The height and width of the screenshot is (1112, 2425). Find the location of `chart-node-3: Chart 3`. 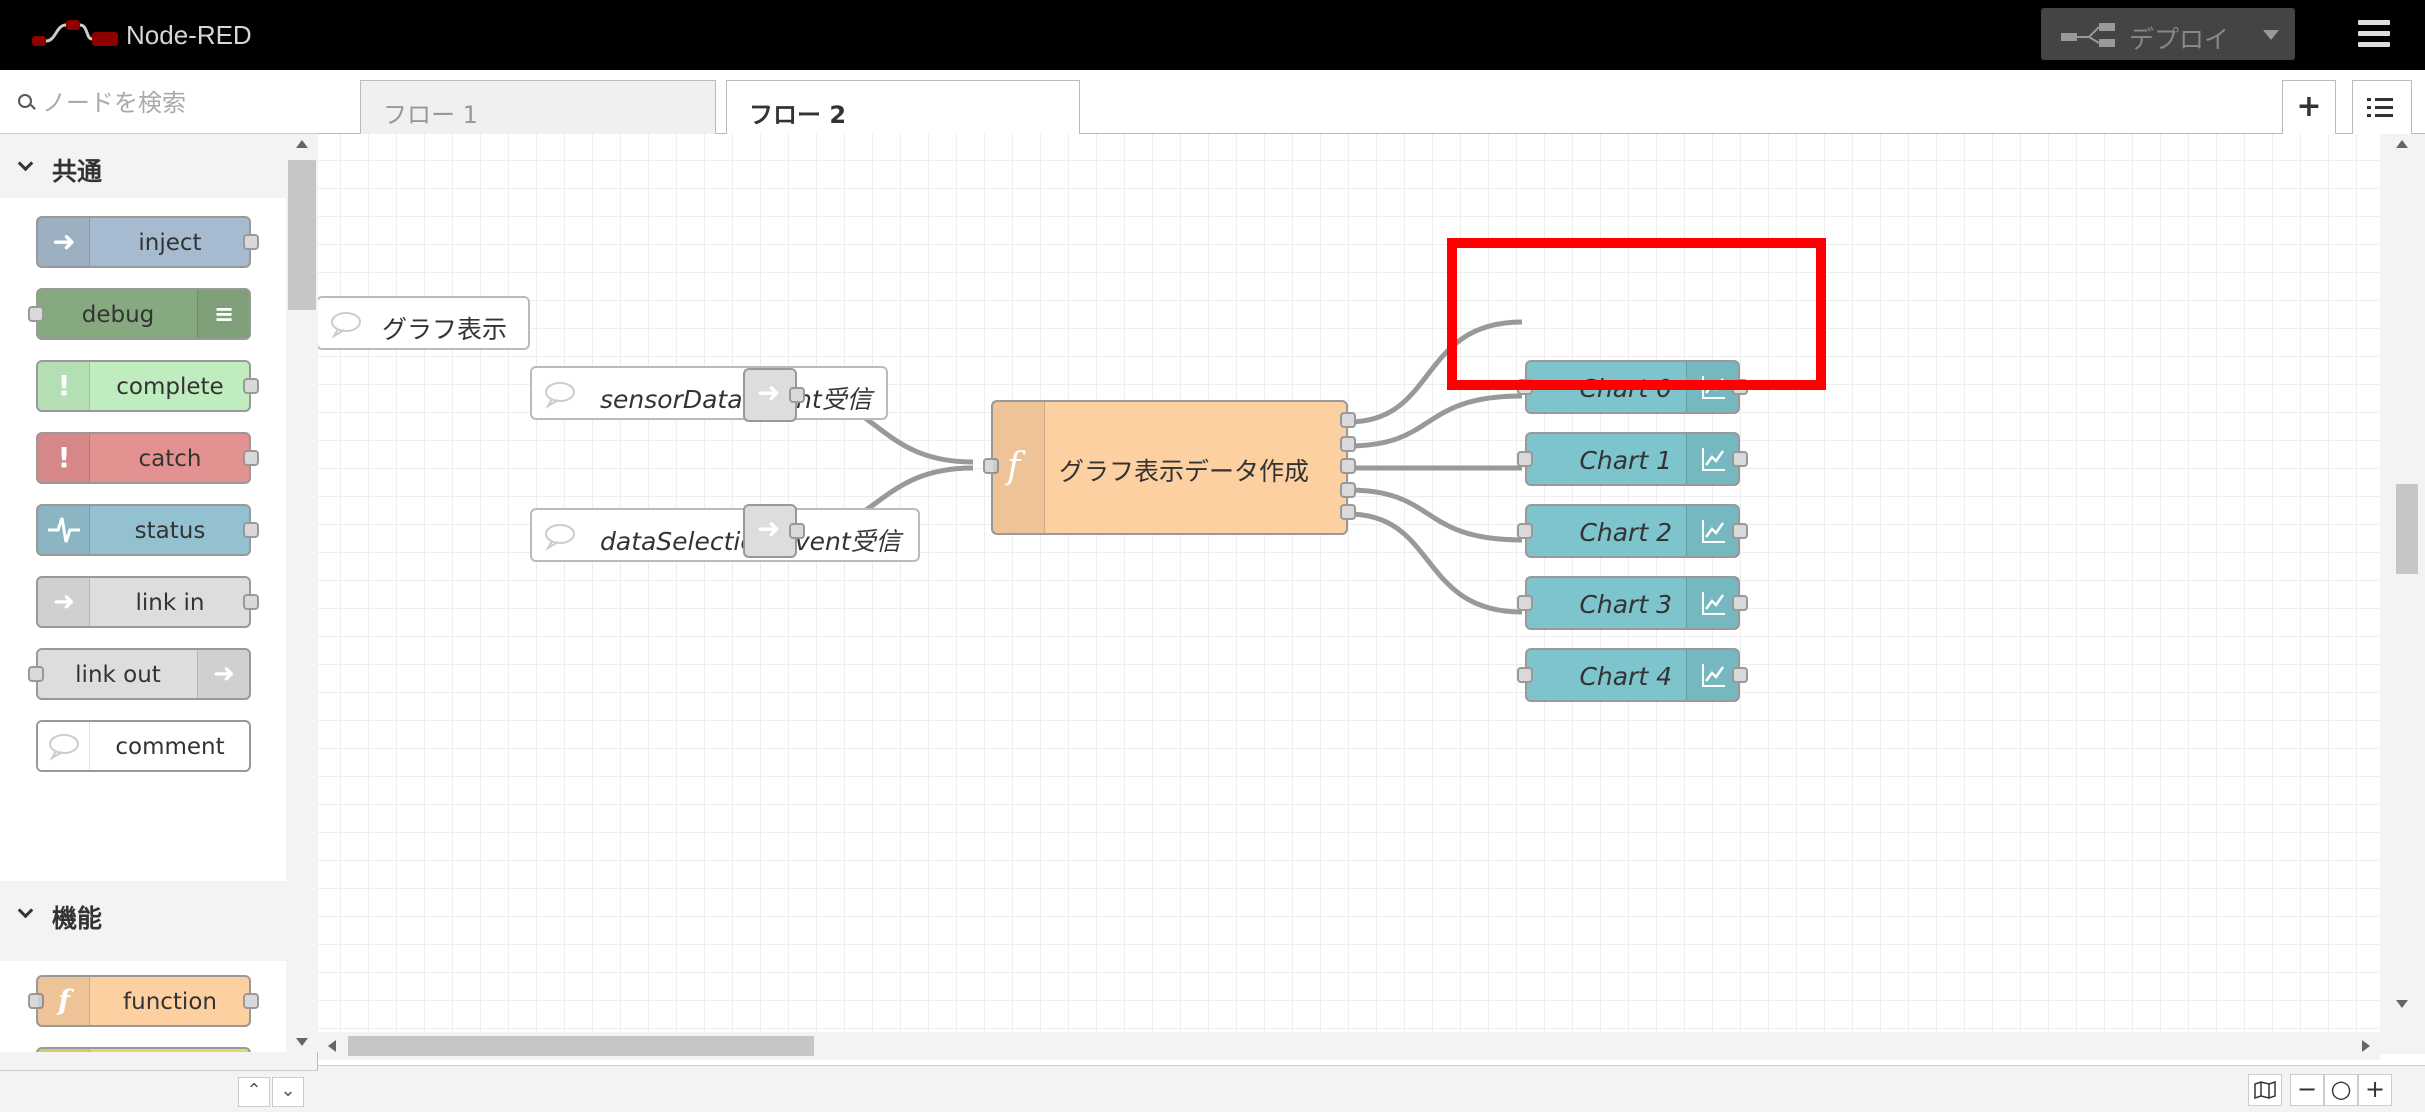

chart-node-3: Chart 3 is located at coordinates (1632, 603).